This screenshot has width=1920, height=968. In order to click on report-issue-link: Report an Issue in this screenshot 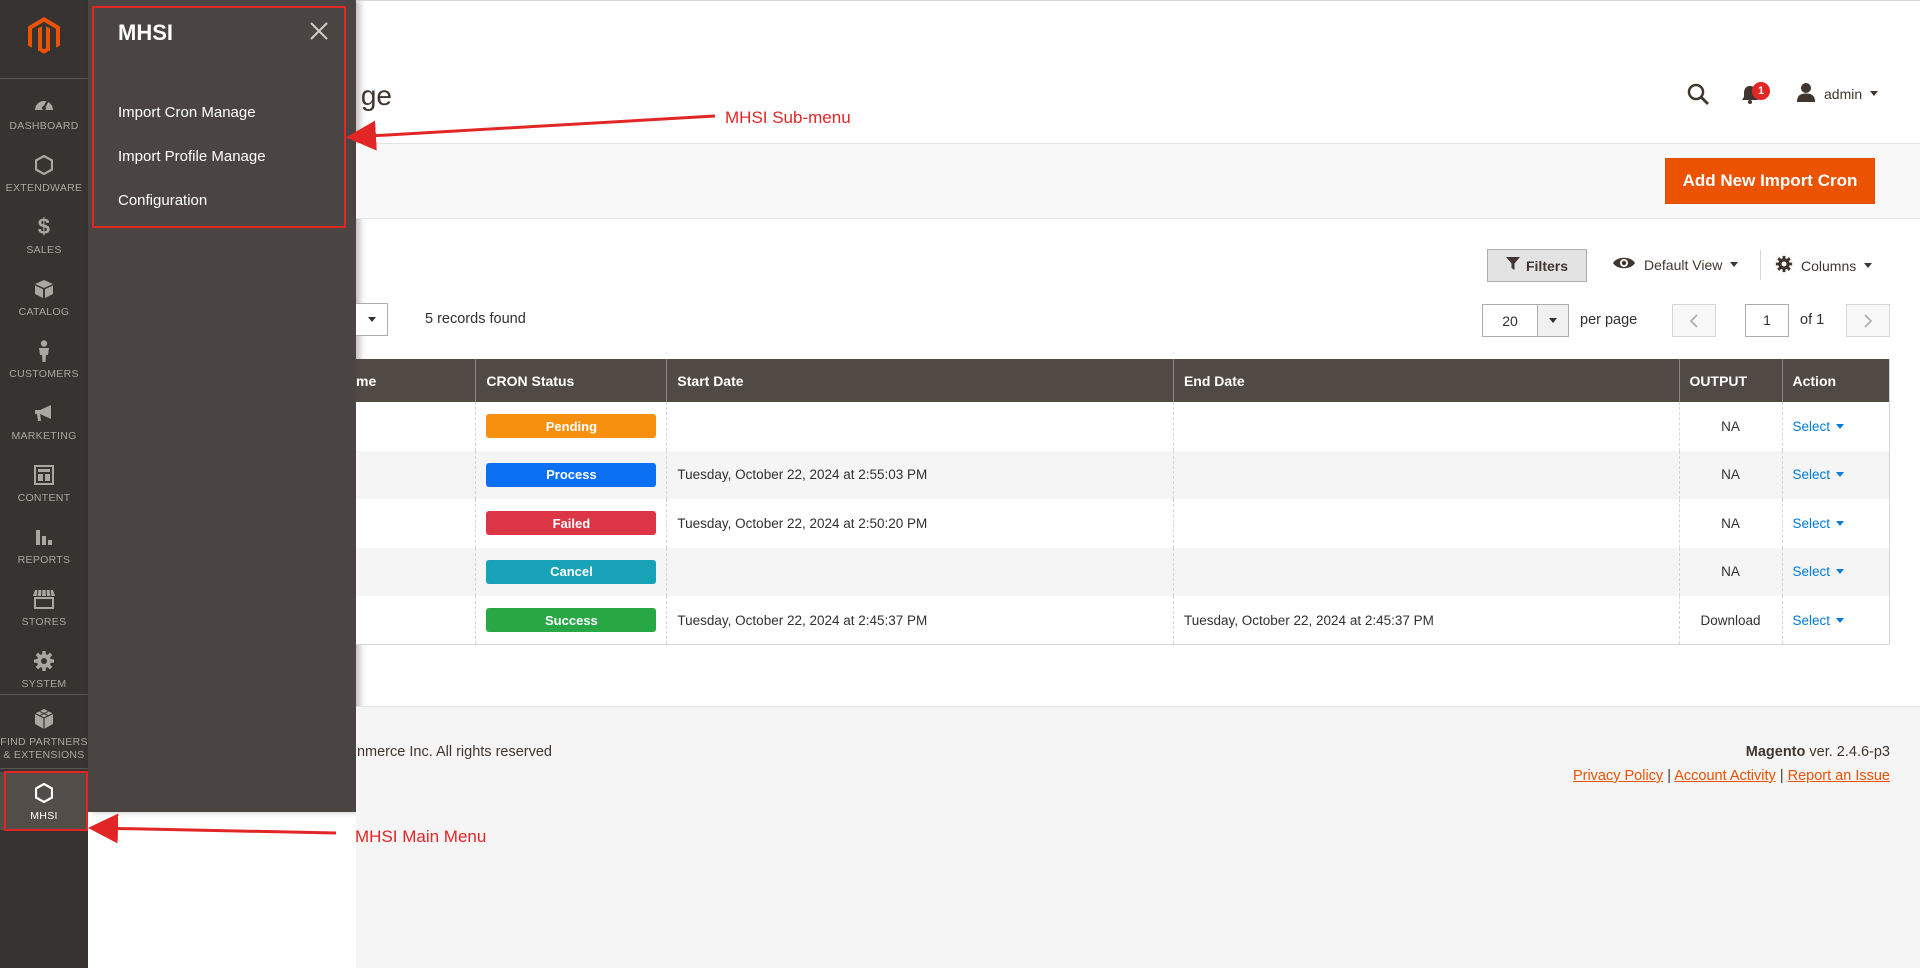, I will do `click(1839, 776)`.